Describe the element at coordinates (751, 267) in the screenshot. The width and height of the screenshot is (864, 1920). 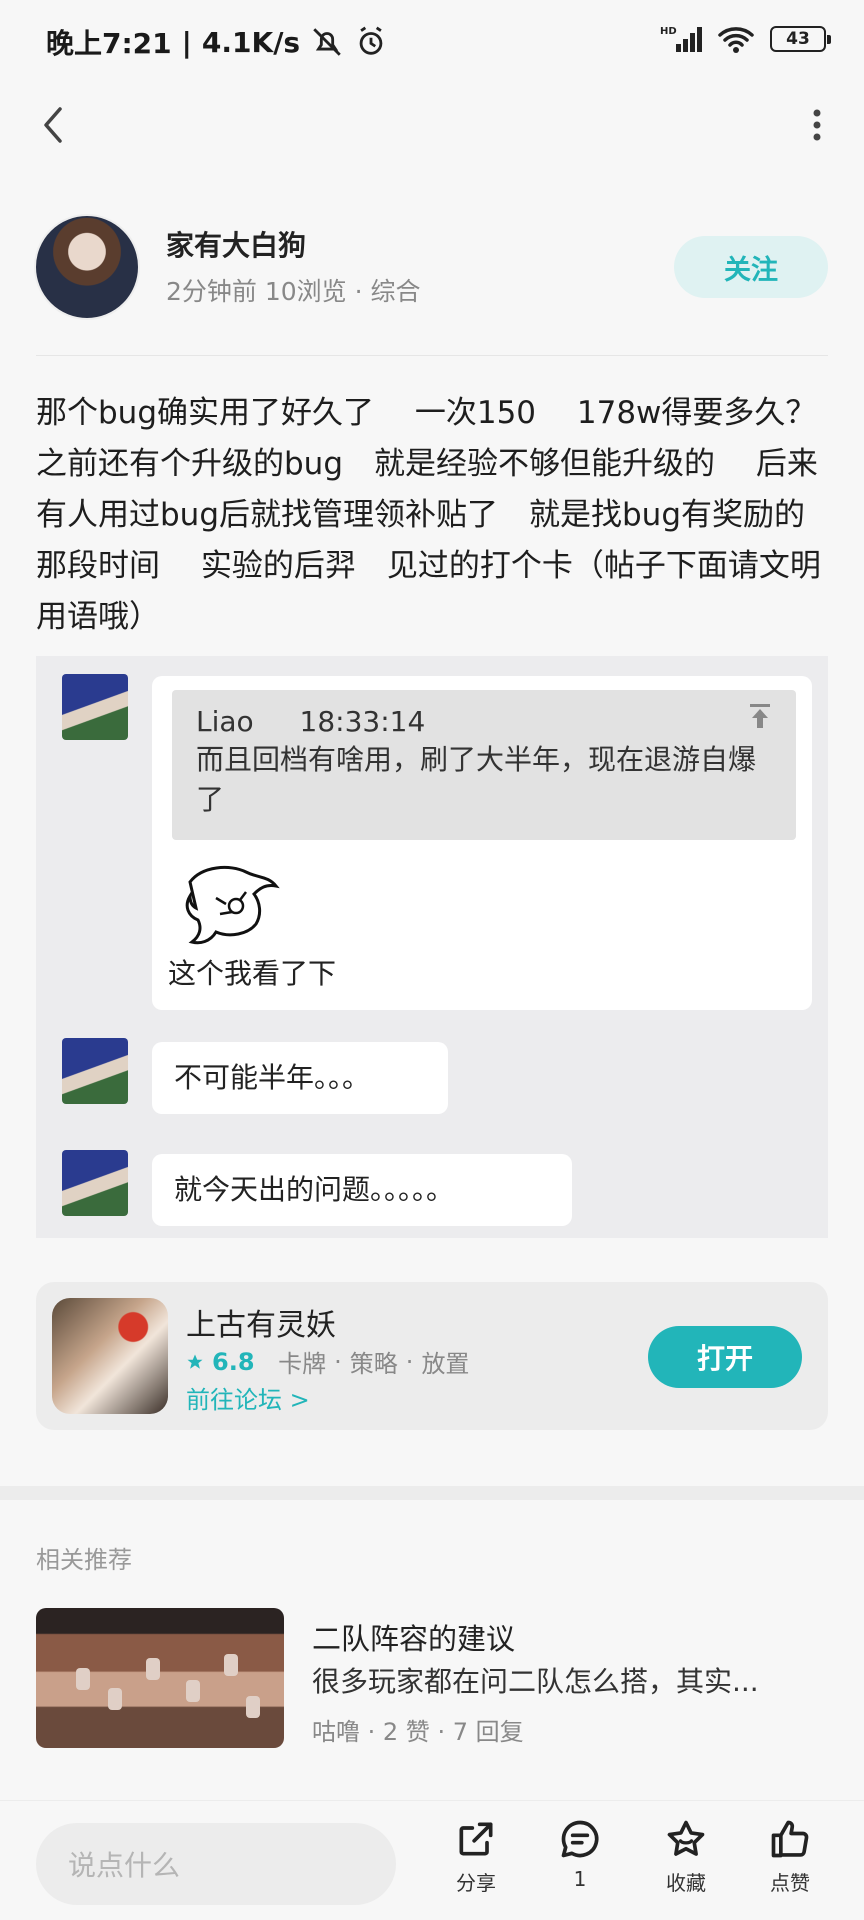
I see `follow-button: 关注` at that location.